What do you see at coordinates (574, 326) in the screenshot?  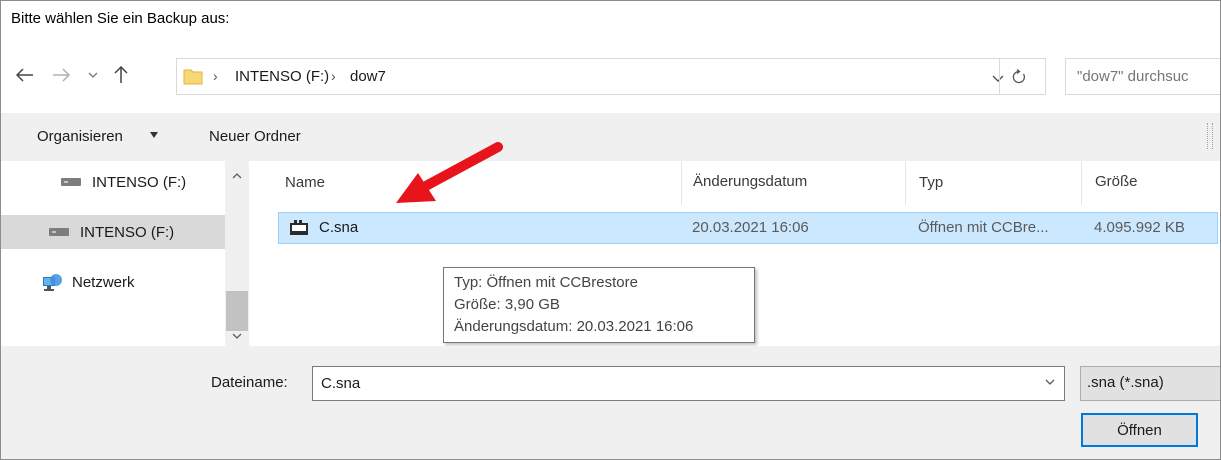 I see `tooltip-date: Änderungsdatum: 20.03.2021 16:06` at bounding box center [574, 326].